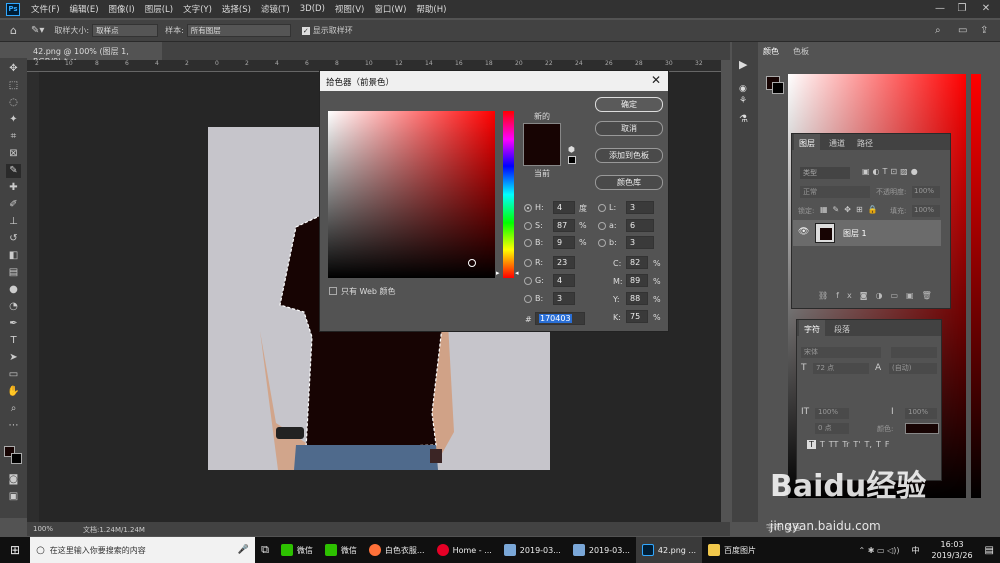  What do you see at coordinates (878, 444) in the screenshot?
I see `underline-button: T` at bounding box center [878, 444].